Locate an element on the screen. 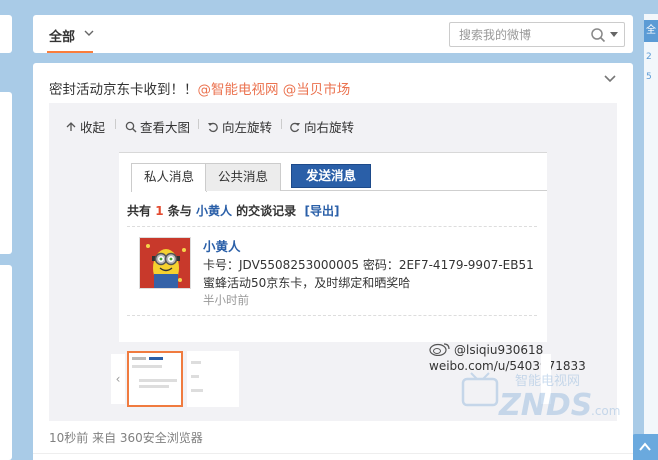 This screenshot has width=658, height=460. znds-watermark-logo: 智能电视网 ZNDS .com is located at coordinates (540, 397).